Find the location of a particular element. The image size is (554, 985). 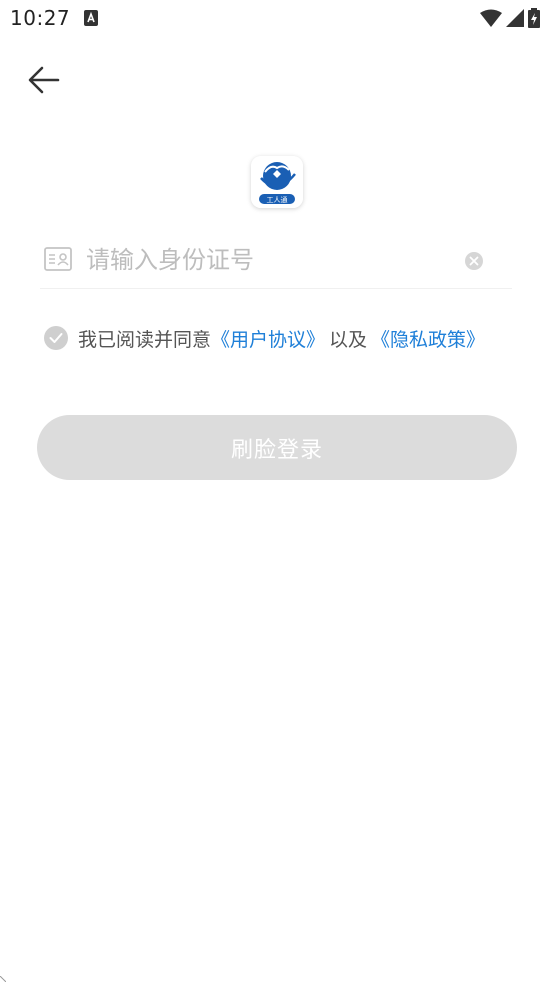

battery-charging-icon is located at coordinates (534, 18).